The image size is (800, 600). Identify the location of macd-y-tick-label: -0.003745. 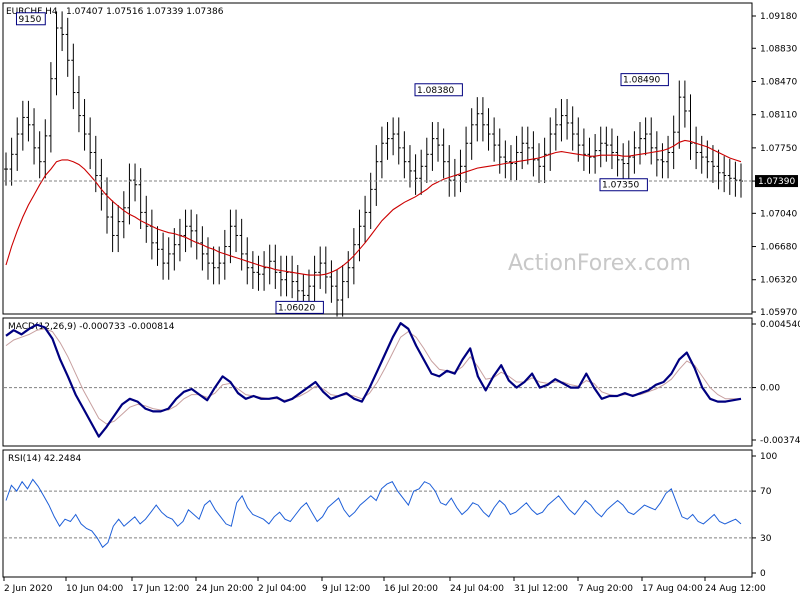
(780, 441).